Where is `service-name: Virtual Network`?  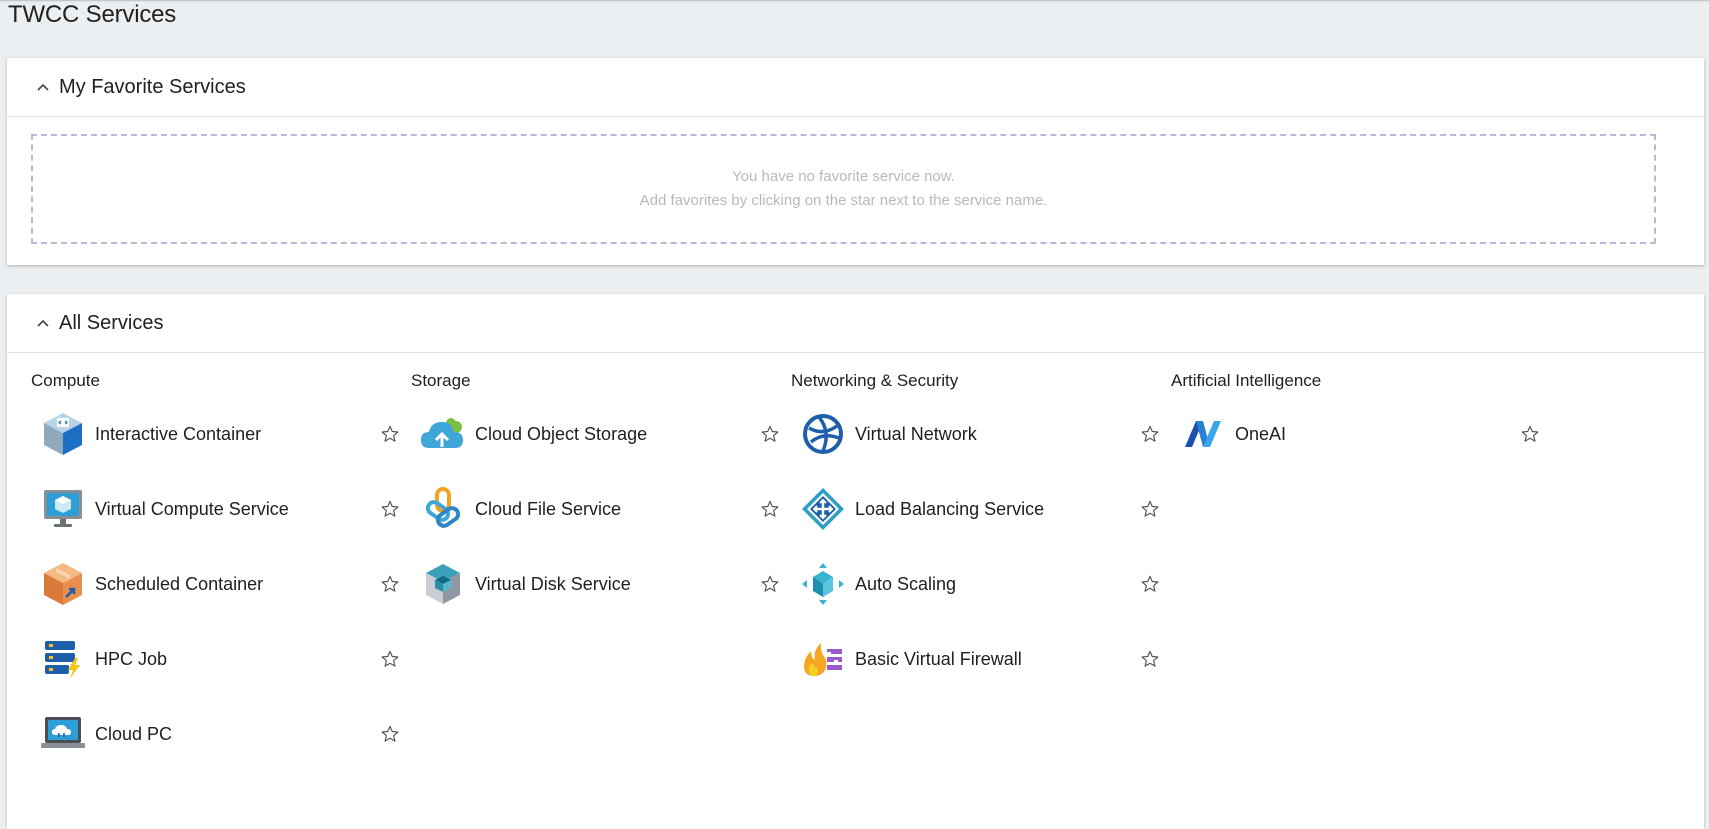
service-name: Virtual Network is located at coordinates (916, 433).